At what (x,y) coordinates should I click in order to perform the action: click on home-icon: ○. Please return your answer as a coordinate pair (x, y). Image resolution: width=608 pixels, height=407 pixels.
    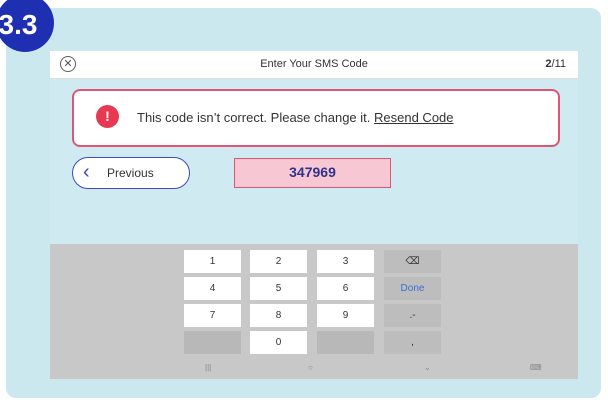
    Looking at the image, I should click on (310, 367).